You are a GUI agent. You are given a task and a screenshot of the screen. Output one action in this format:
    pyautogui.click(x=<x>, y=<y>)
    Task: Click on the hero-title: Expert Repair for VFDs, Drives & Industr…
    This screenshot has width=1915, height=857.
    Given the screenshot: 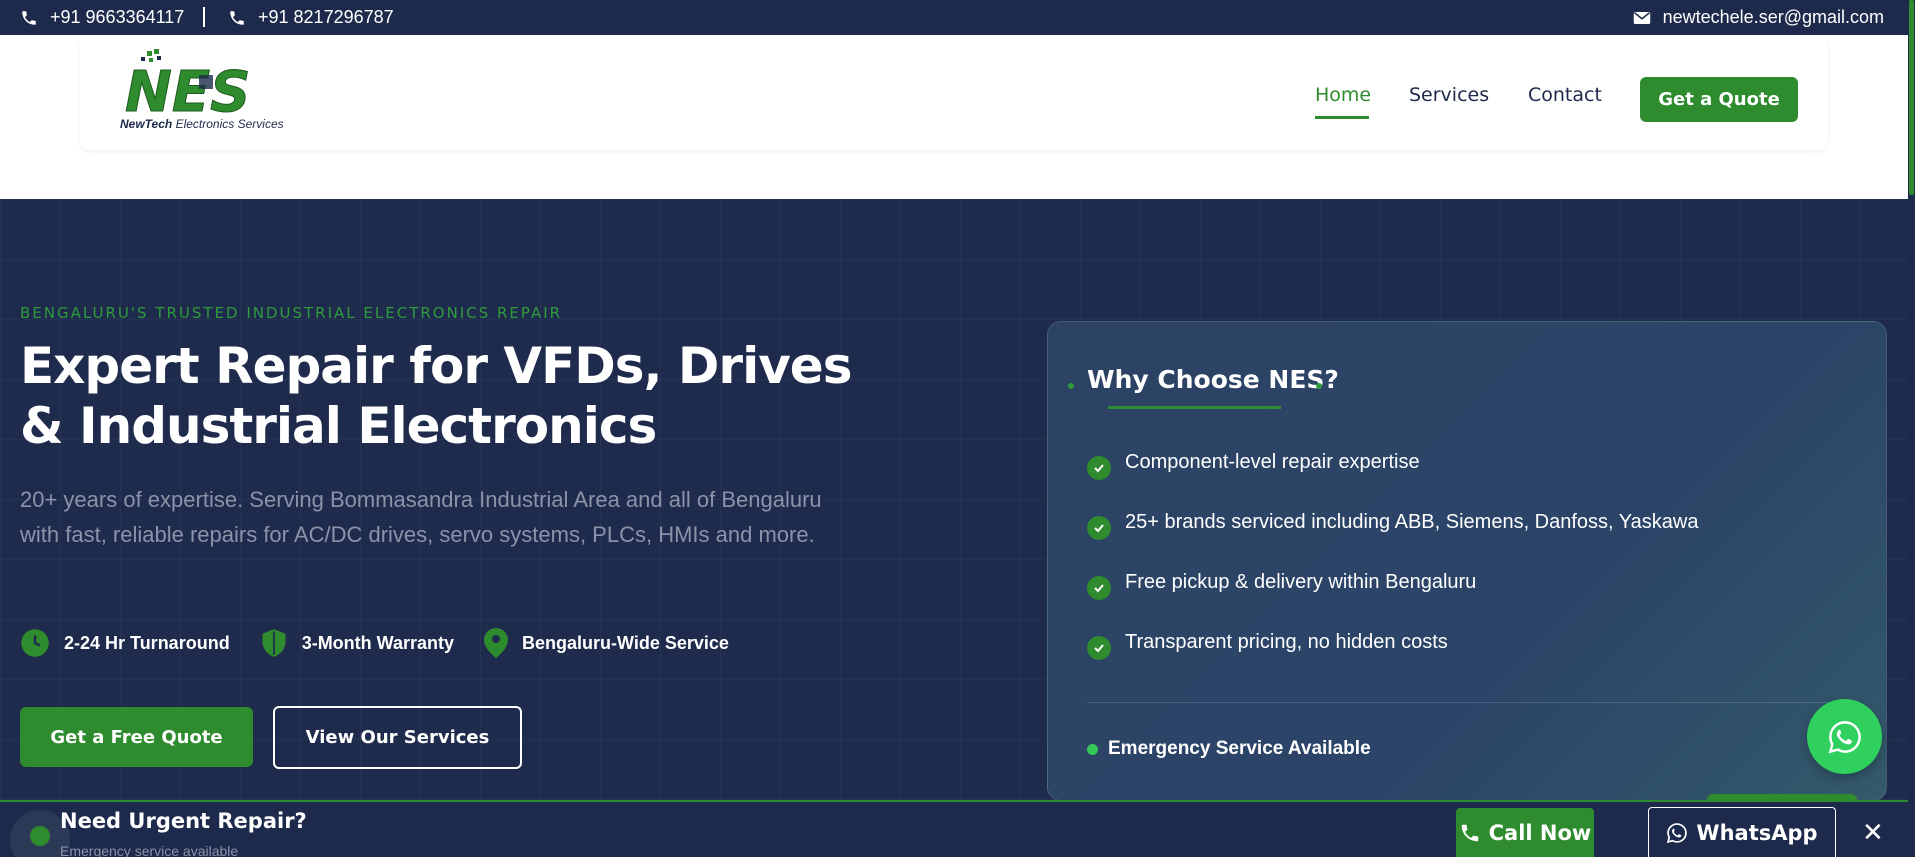 What is the action you would take?
    pyautogui.click(x=436, y=396)
    